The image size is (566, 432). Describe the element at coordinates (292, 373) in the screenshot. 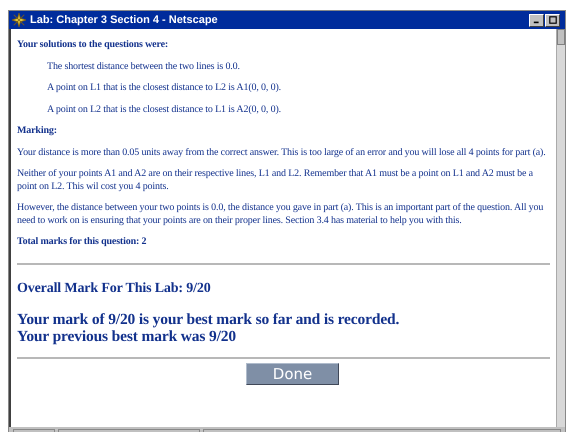

I see `done-button: Done` at that location.